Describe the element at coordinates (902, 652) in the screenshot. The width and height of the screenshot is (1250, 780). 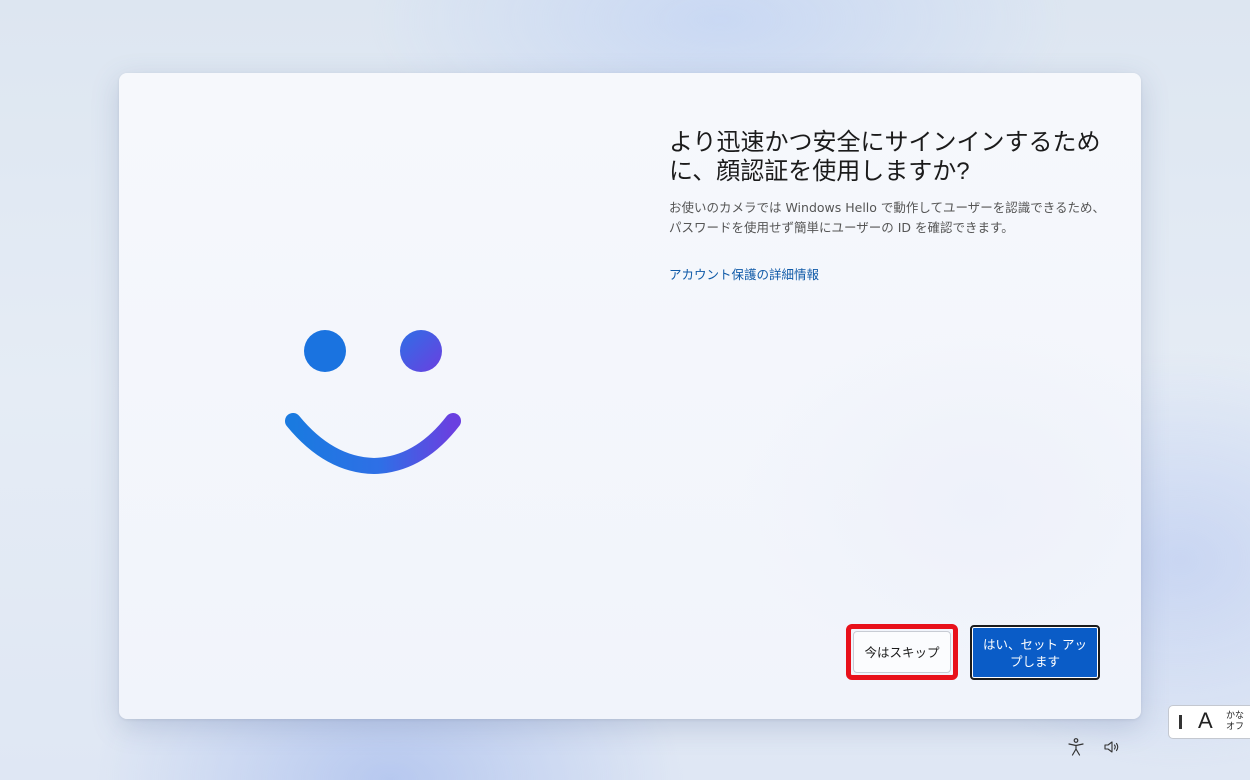
I see `skip-button: 今はスキップ` at that location.